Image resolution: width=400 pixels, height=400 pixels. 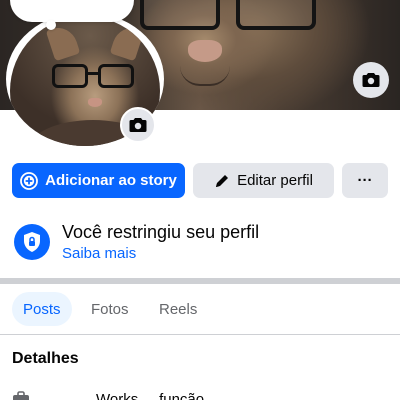 What do you see at coordinates (51, 25) in the screenshot?
I see `note-bubble-dot` at bounding box center [51, 25].